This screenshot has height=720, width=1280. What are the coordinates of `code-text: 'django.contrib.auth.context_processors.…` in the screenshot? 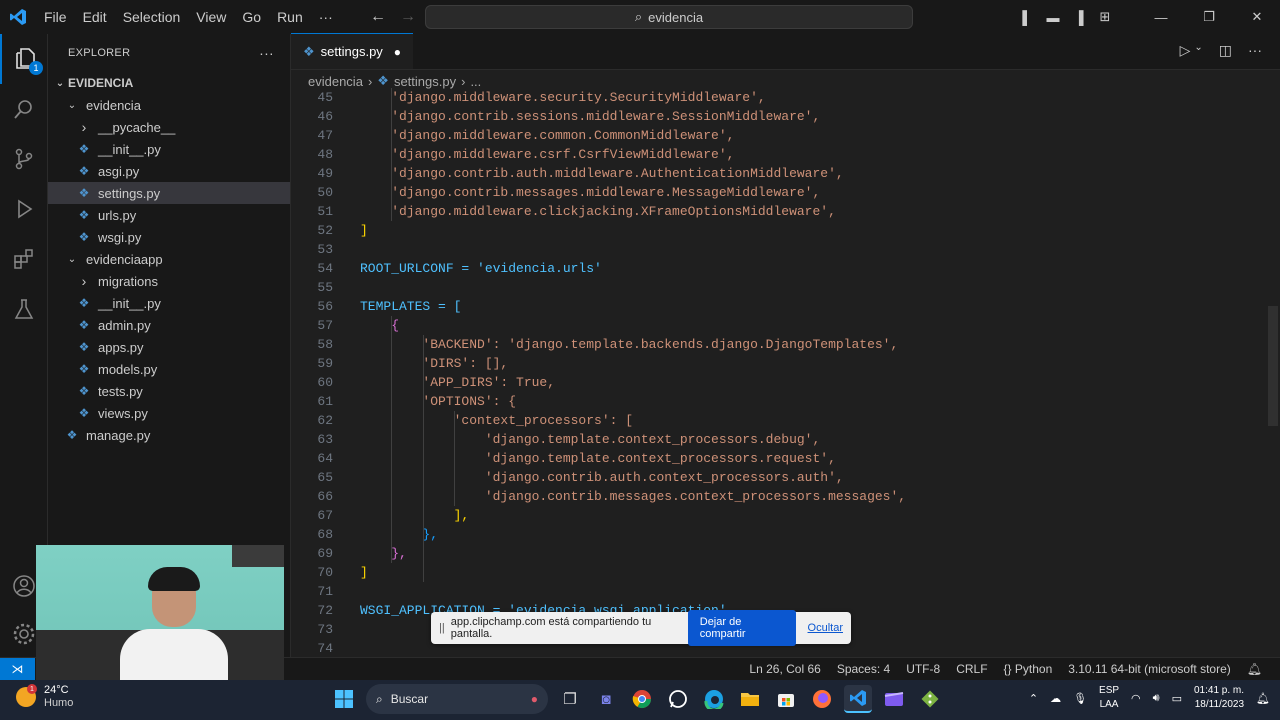 It's located at (602, 477).